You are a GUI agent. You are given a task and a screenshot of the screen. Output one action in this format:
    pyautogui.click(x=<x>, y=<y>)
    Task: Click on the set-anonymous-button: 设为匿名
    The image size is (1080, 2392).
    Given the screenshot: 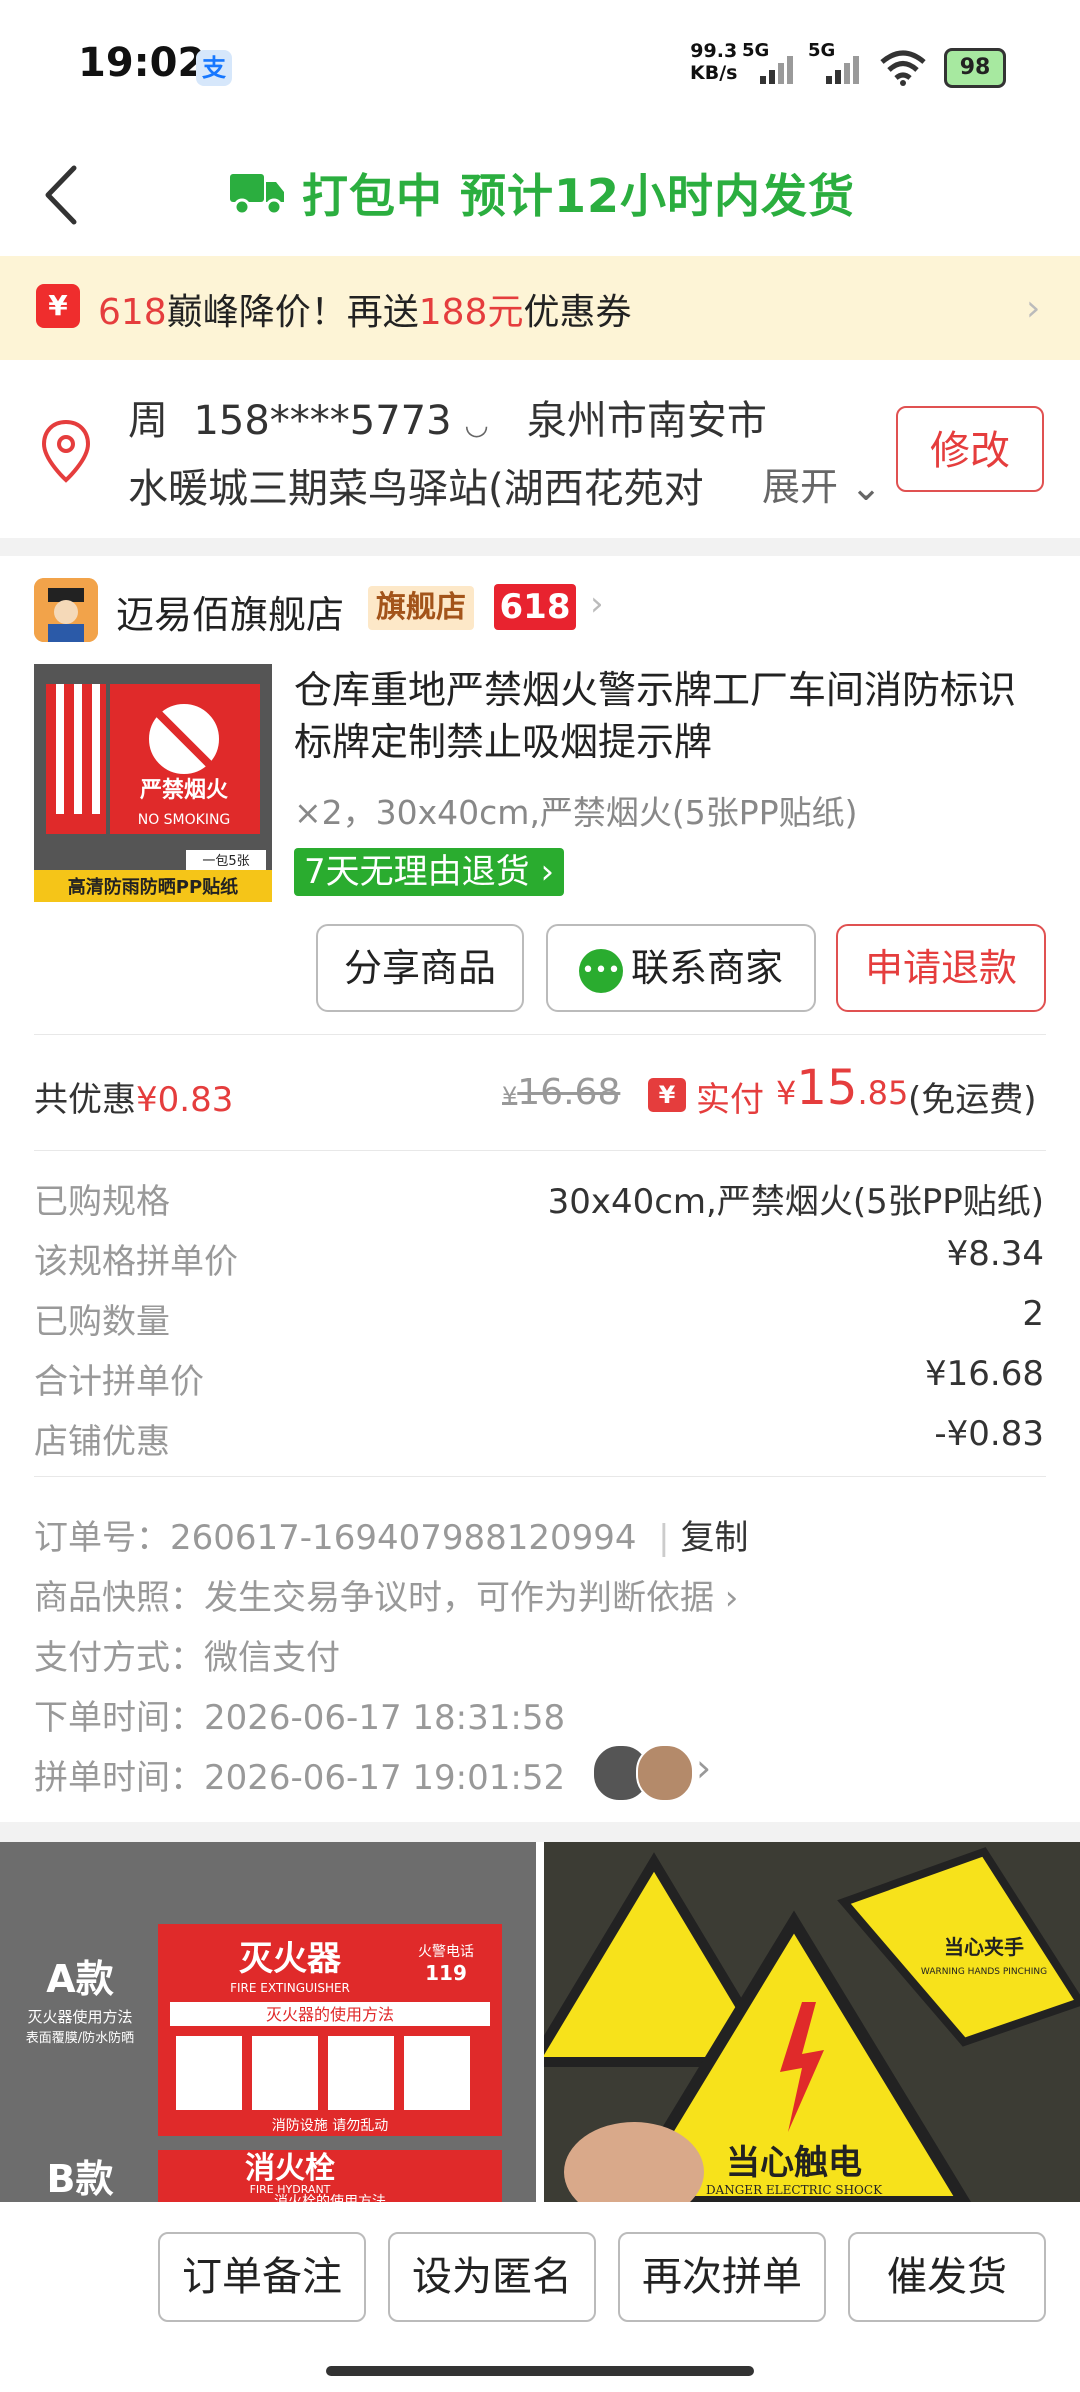 What is the action you would take?
    pyautogui.click(x=492, y=2277)
    